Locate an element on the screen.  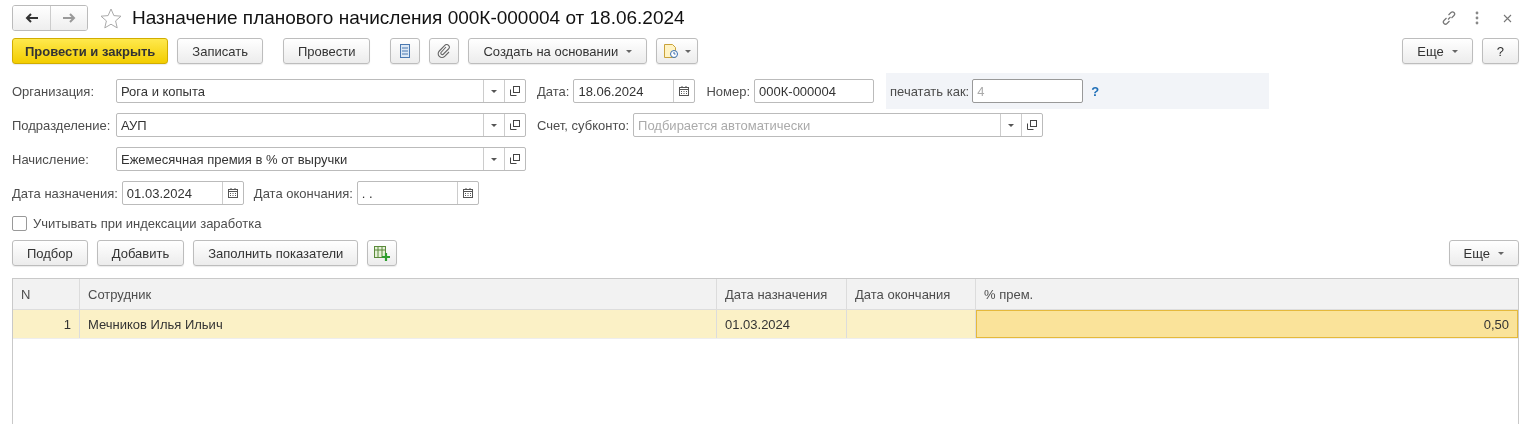
list-button is located at coordinates (405, 51).